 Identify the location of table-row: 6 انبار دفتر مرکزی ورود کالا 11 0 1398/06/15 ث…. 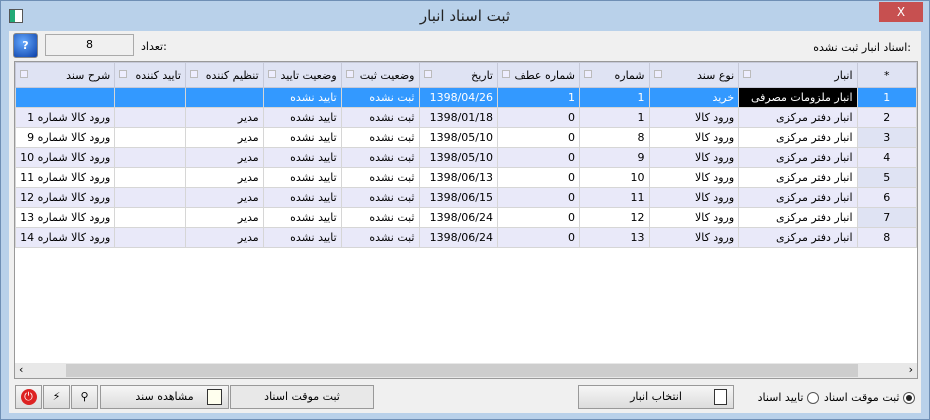
(466, 197).